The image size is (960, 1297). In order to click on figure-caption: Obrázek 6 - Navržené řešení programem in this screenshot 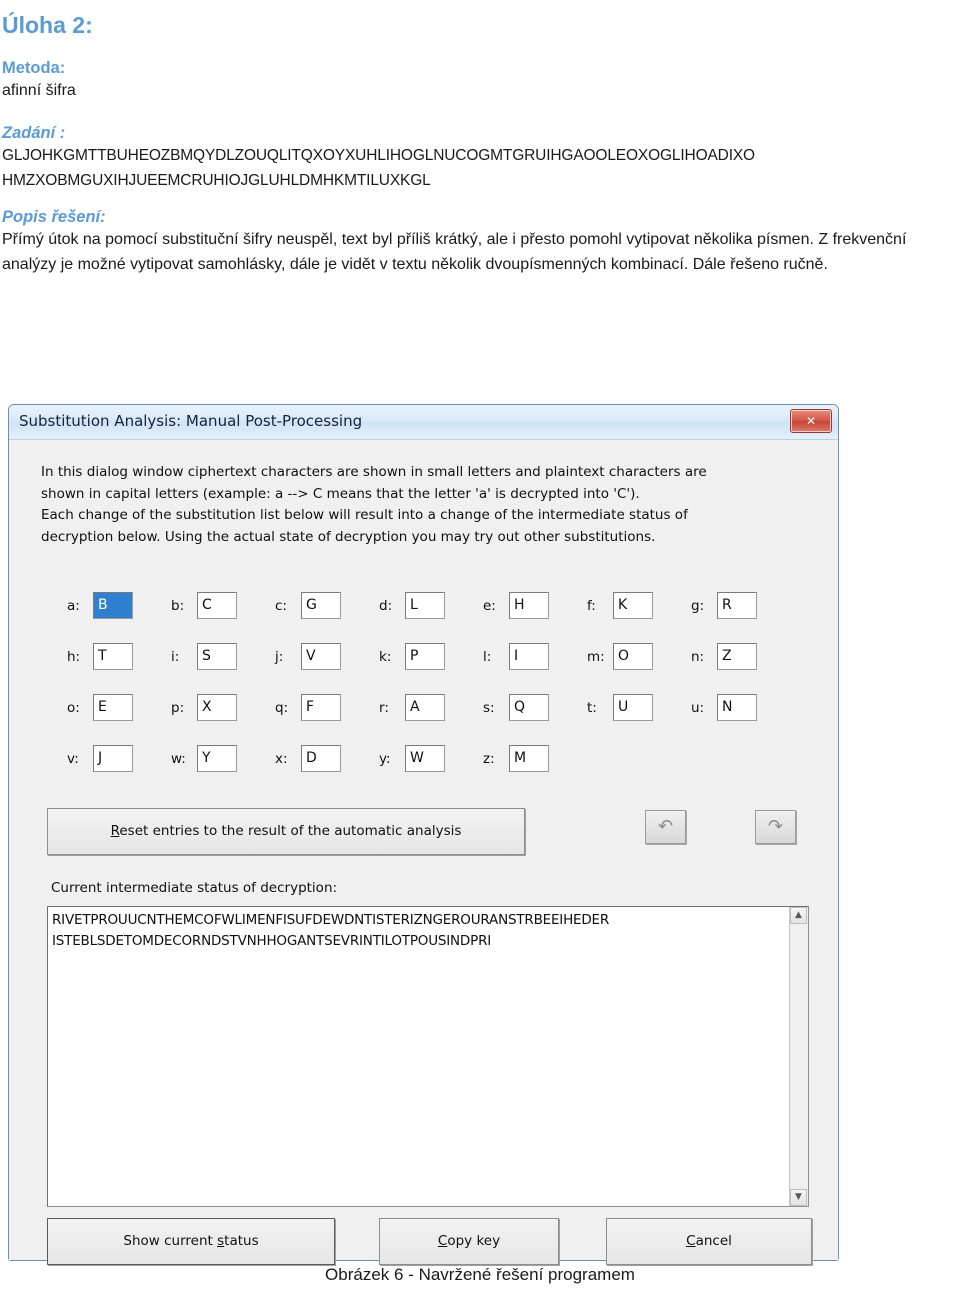, I will do `click(480, 1274)`.